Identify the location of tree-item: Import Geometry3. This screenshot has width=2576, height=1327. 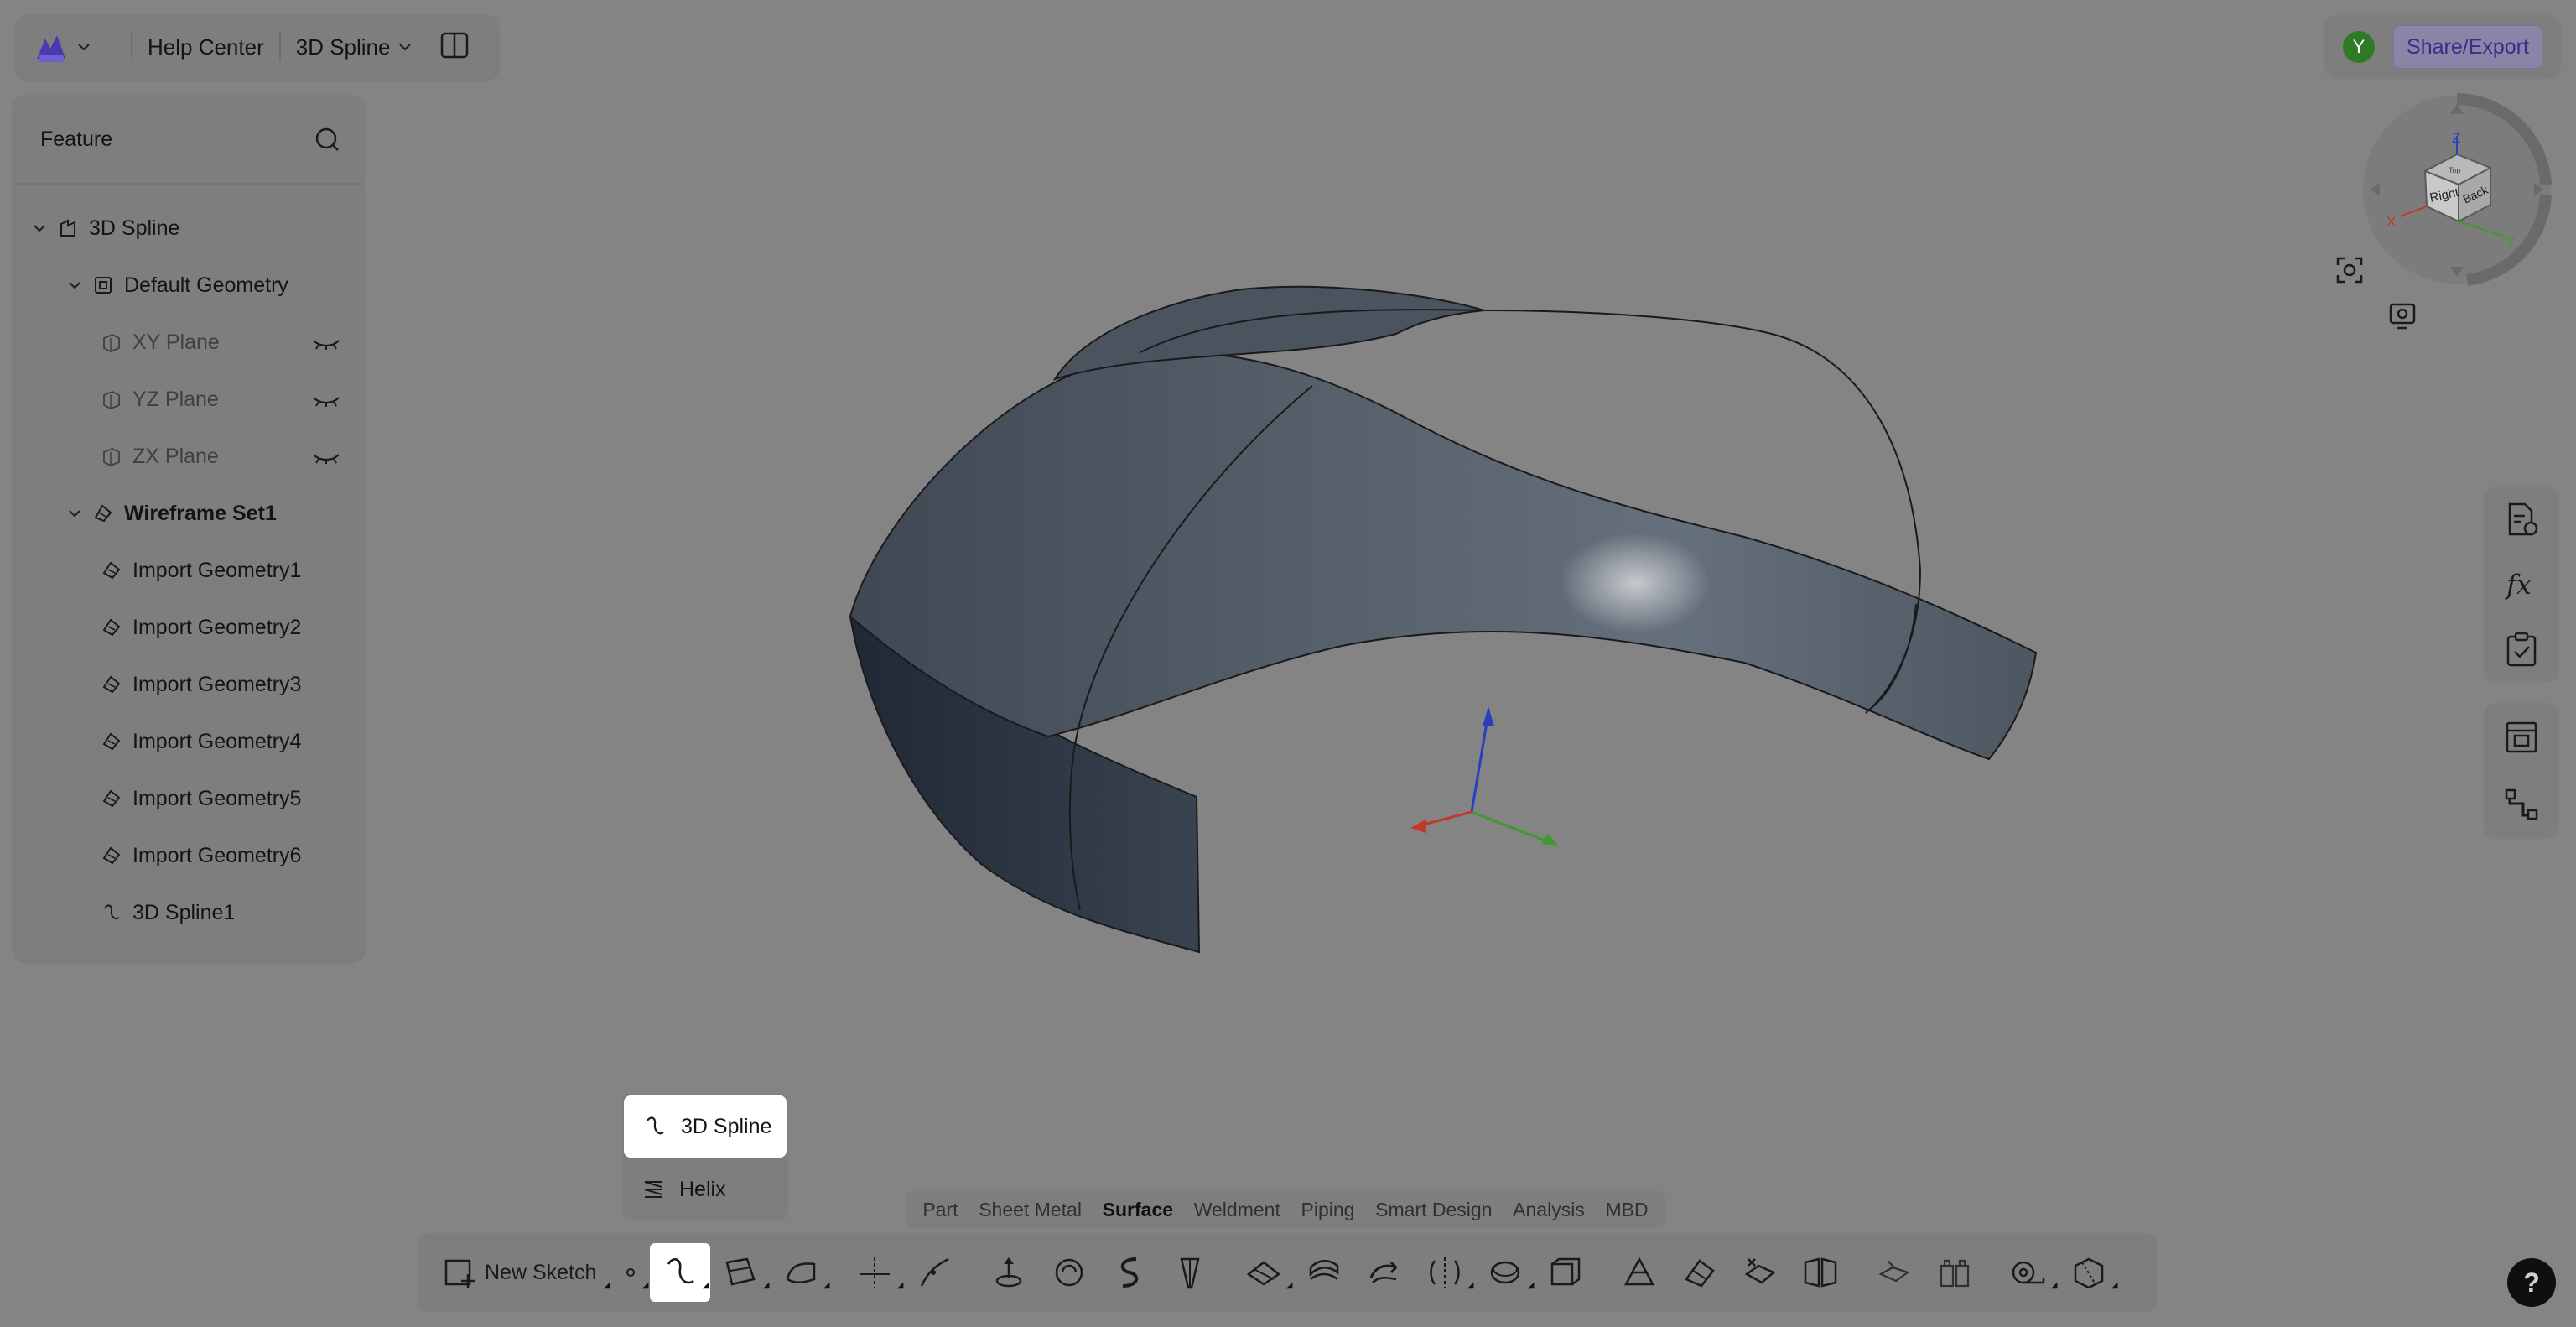
(188, 684).